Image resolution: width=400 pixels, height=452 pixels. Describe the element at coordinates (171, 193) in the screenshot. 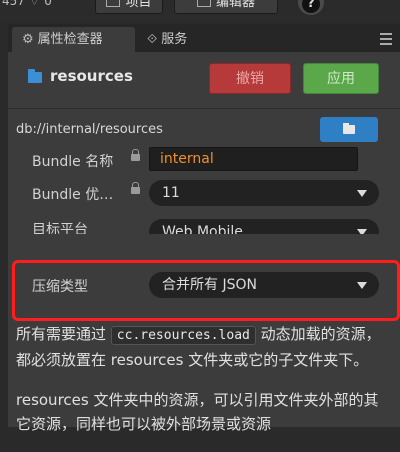

I see `bundle-priority-value: 11` at that location.